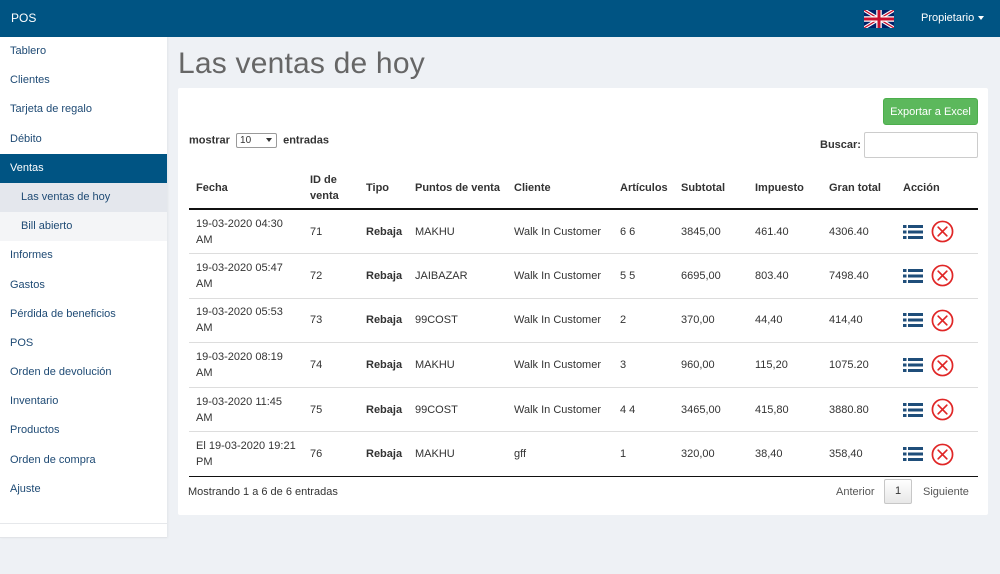  What do you see at coordinates (785, 188) in the screenshot?
I see `column-header: Impuesto` at bounding box center [785, 188].